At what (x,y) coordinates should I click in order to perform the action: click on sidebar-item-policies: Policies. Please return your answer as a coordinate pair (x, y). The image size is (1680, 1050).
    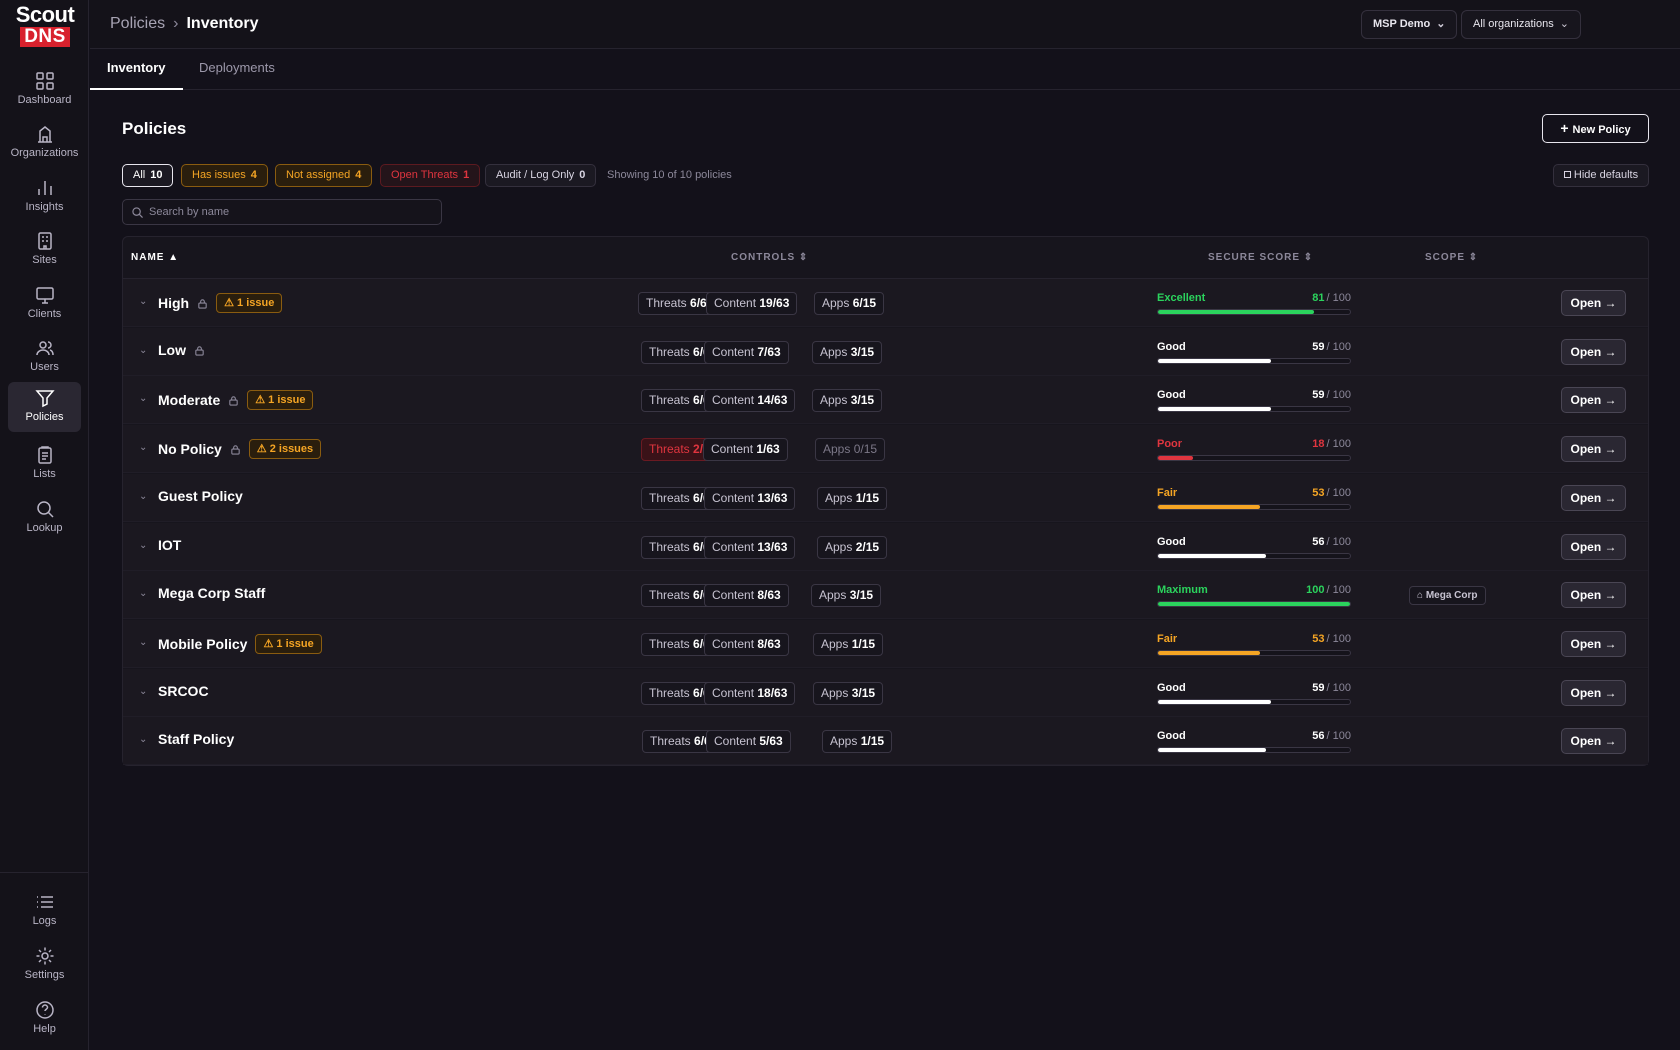
    Looking at the image, I should click on (44, 407).